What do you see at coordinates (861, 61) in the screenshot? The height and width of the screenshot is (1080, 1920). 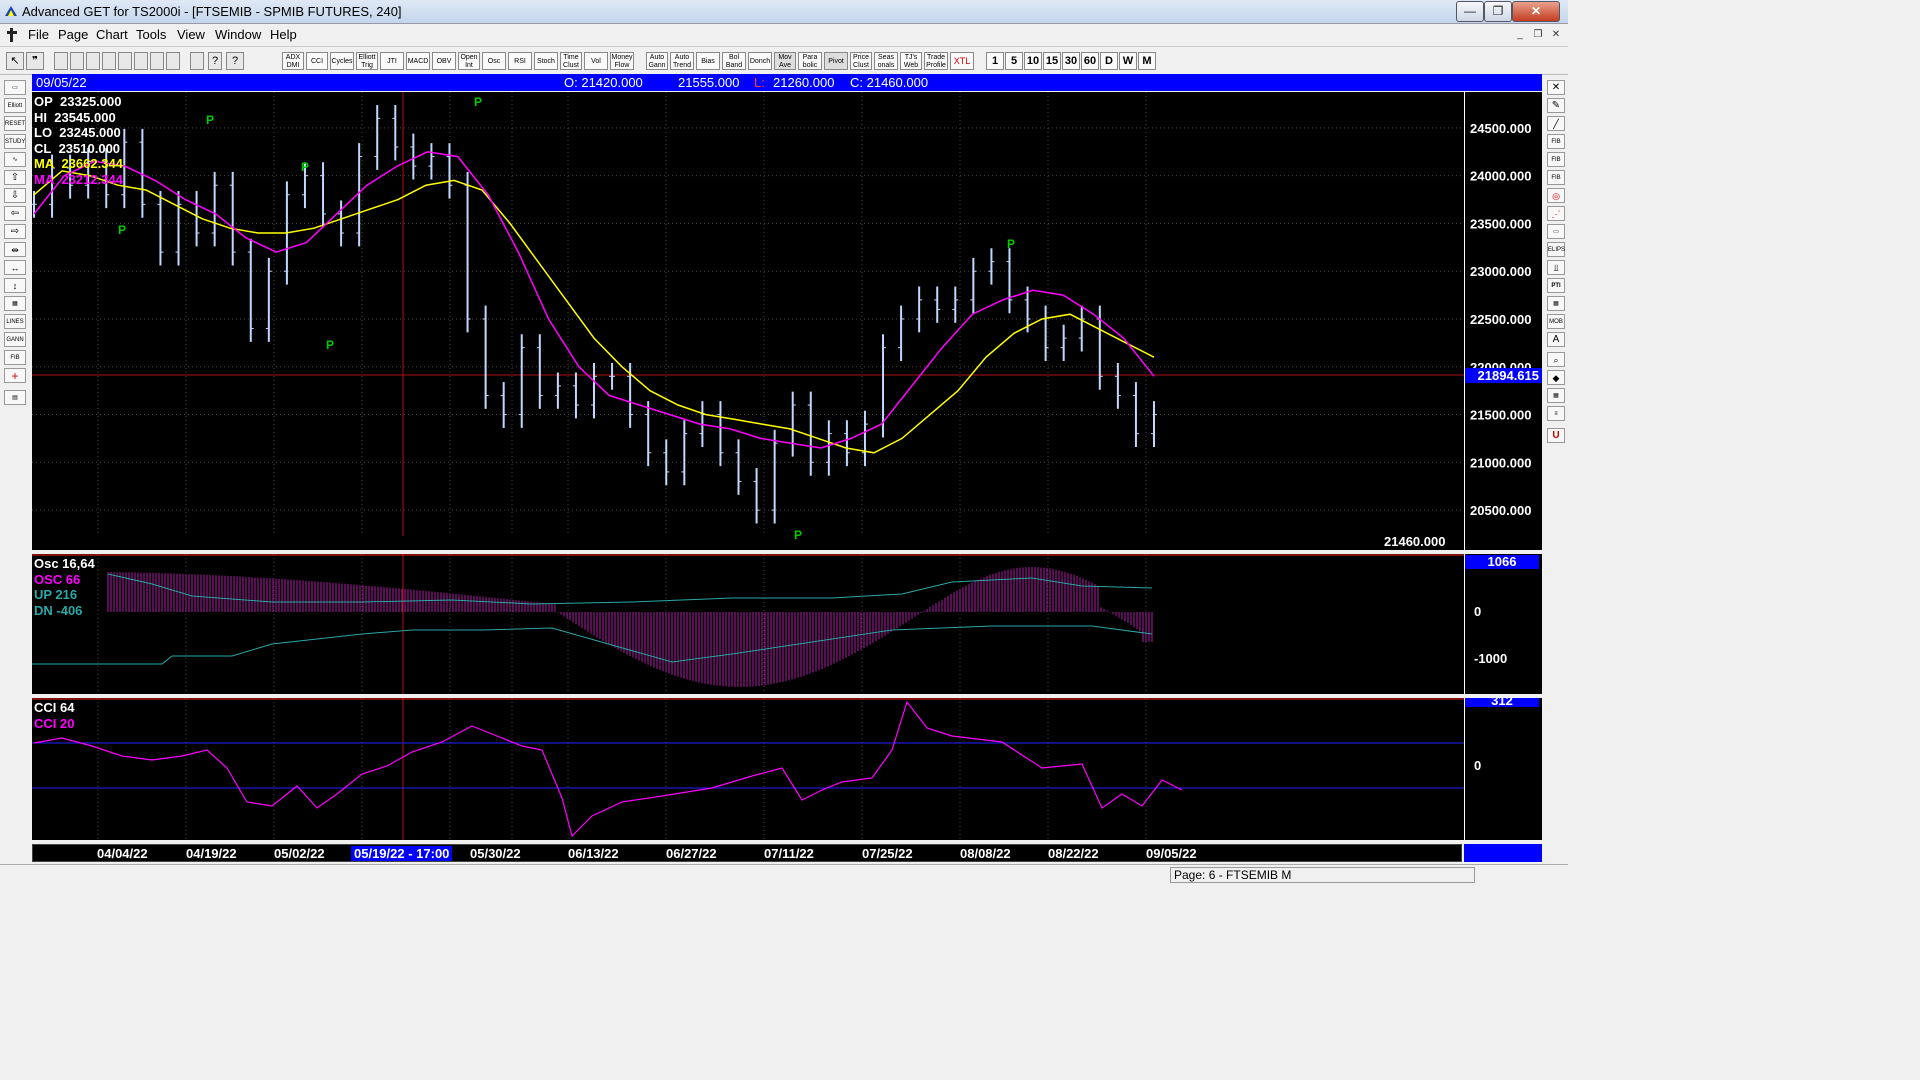 I see `study-price-clust-button: Price Clust` at bounding box center [861, 61].